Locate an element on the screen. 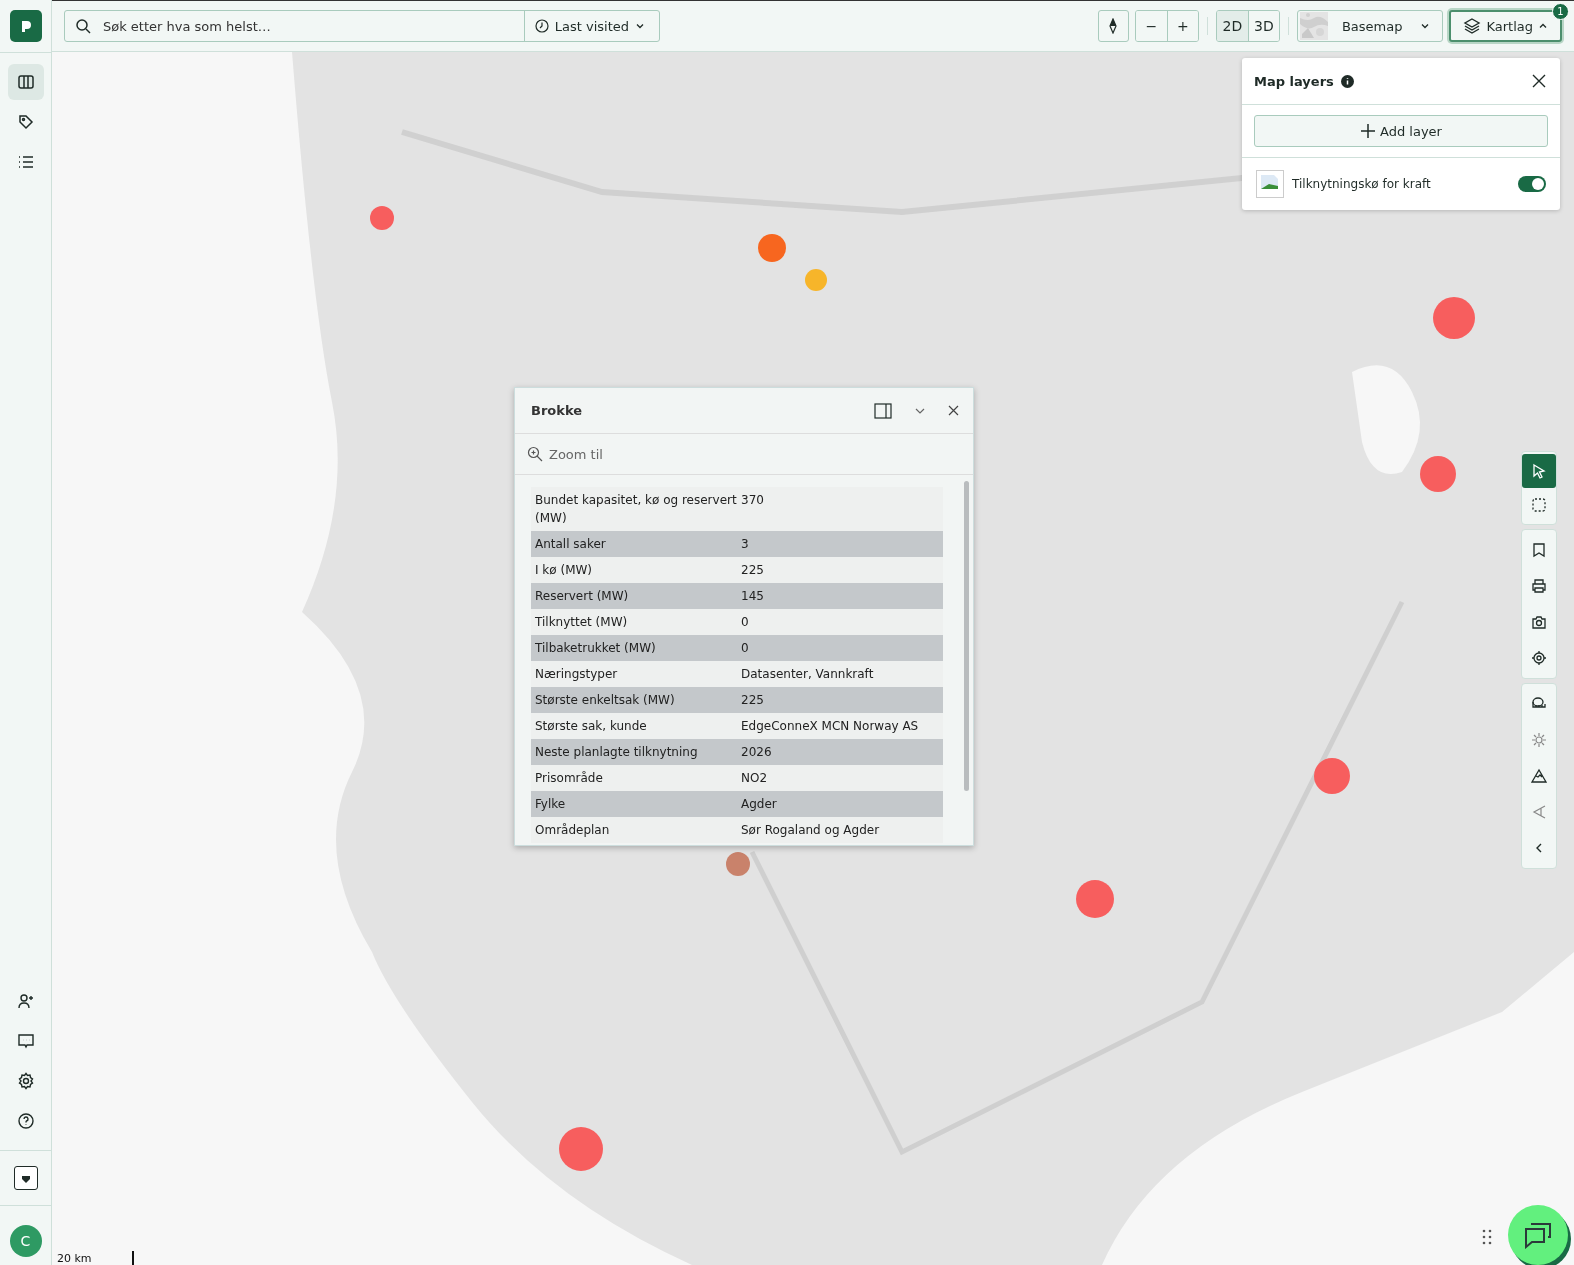  map-icon is located at coordinates (25, 82).